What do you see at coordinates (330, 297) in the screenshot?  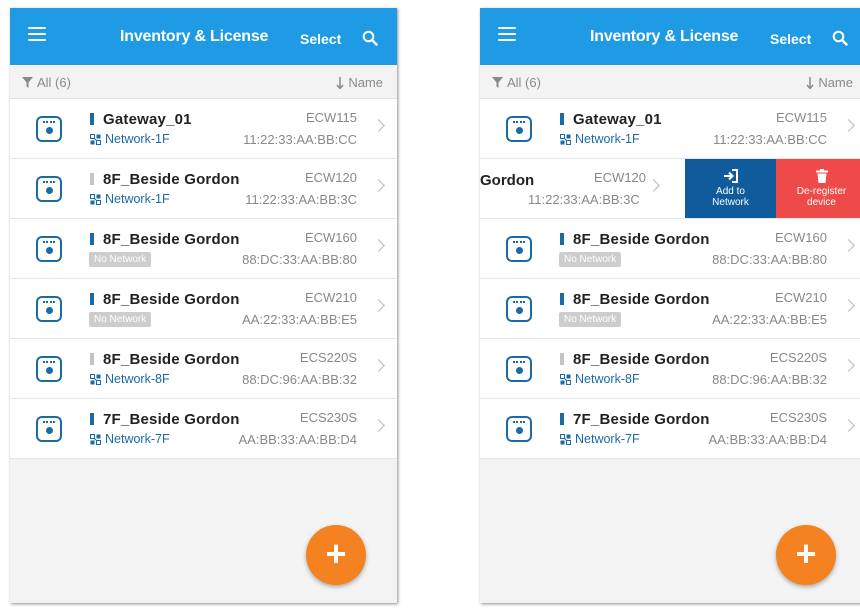 I see `device-model: ECW210` at bounding box center [330, 297].